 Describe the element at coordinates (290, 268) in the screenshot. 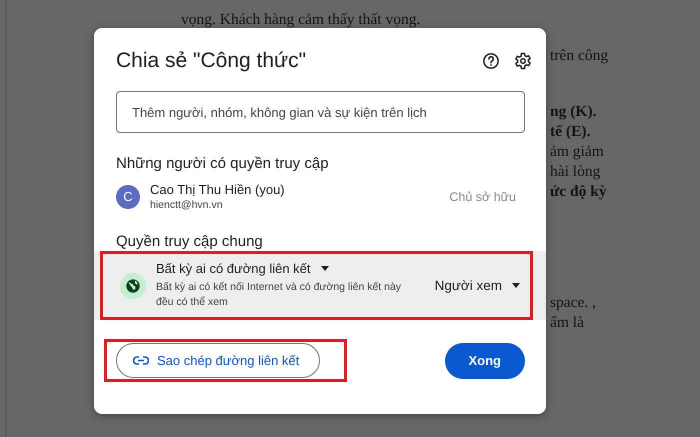

I see `link-access-dropdown: Bất kỳ ai có đường liên kết` at that location.